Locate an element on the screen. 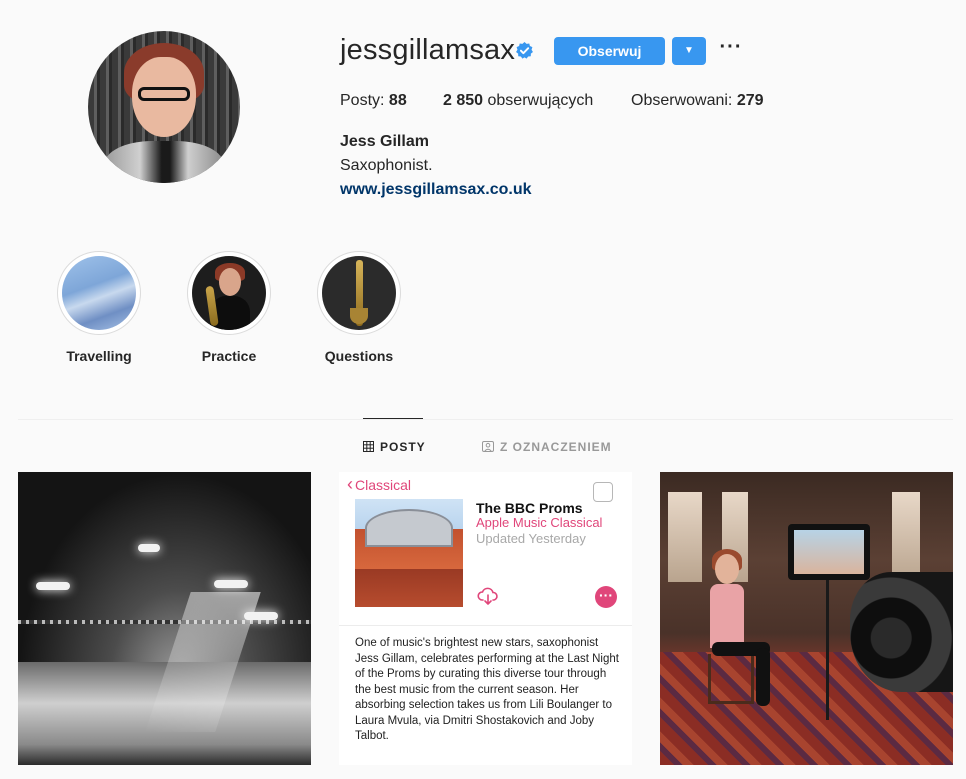 The height and width of the screenshot is (779, 966). verified-badge-icon is located at coordinates (524, 50).